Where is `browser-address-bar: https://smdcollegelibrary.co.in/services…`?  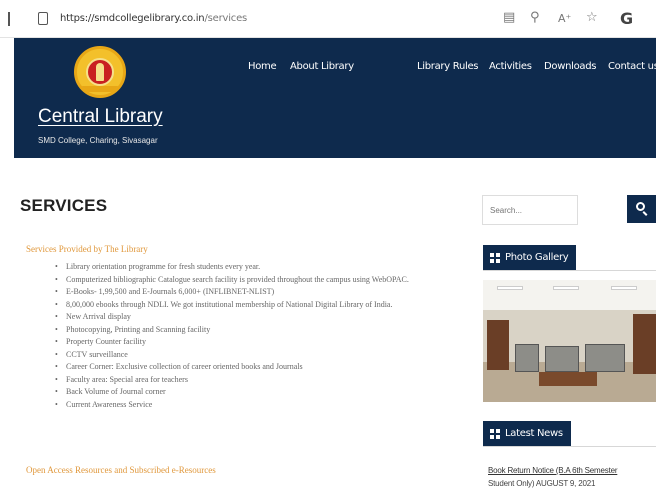 browser-address-bar: https://smdcollegelibrary.co.in/services… is located at coordinates (328, 19).